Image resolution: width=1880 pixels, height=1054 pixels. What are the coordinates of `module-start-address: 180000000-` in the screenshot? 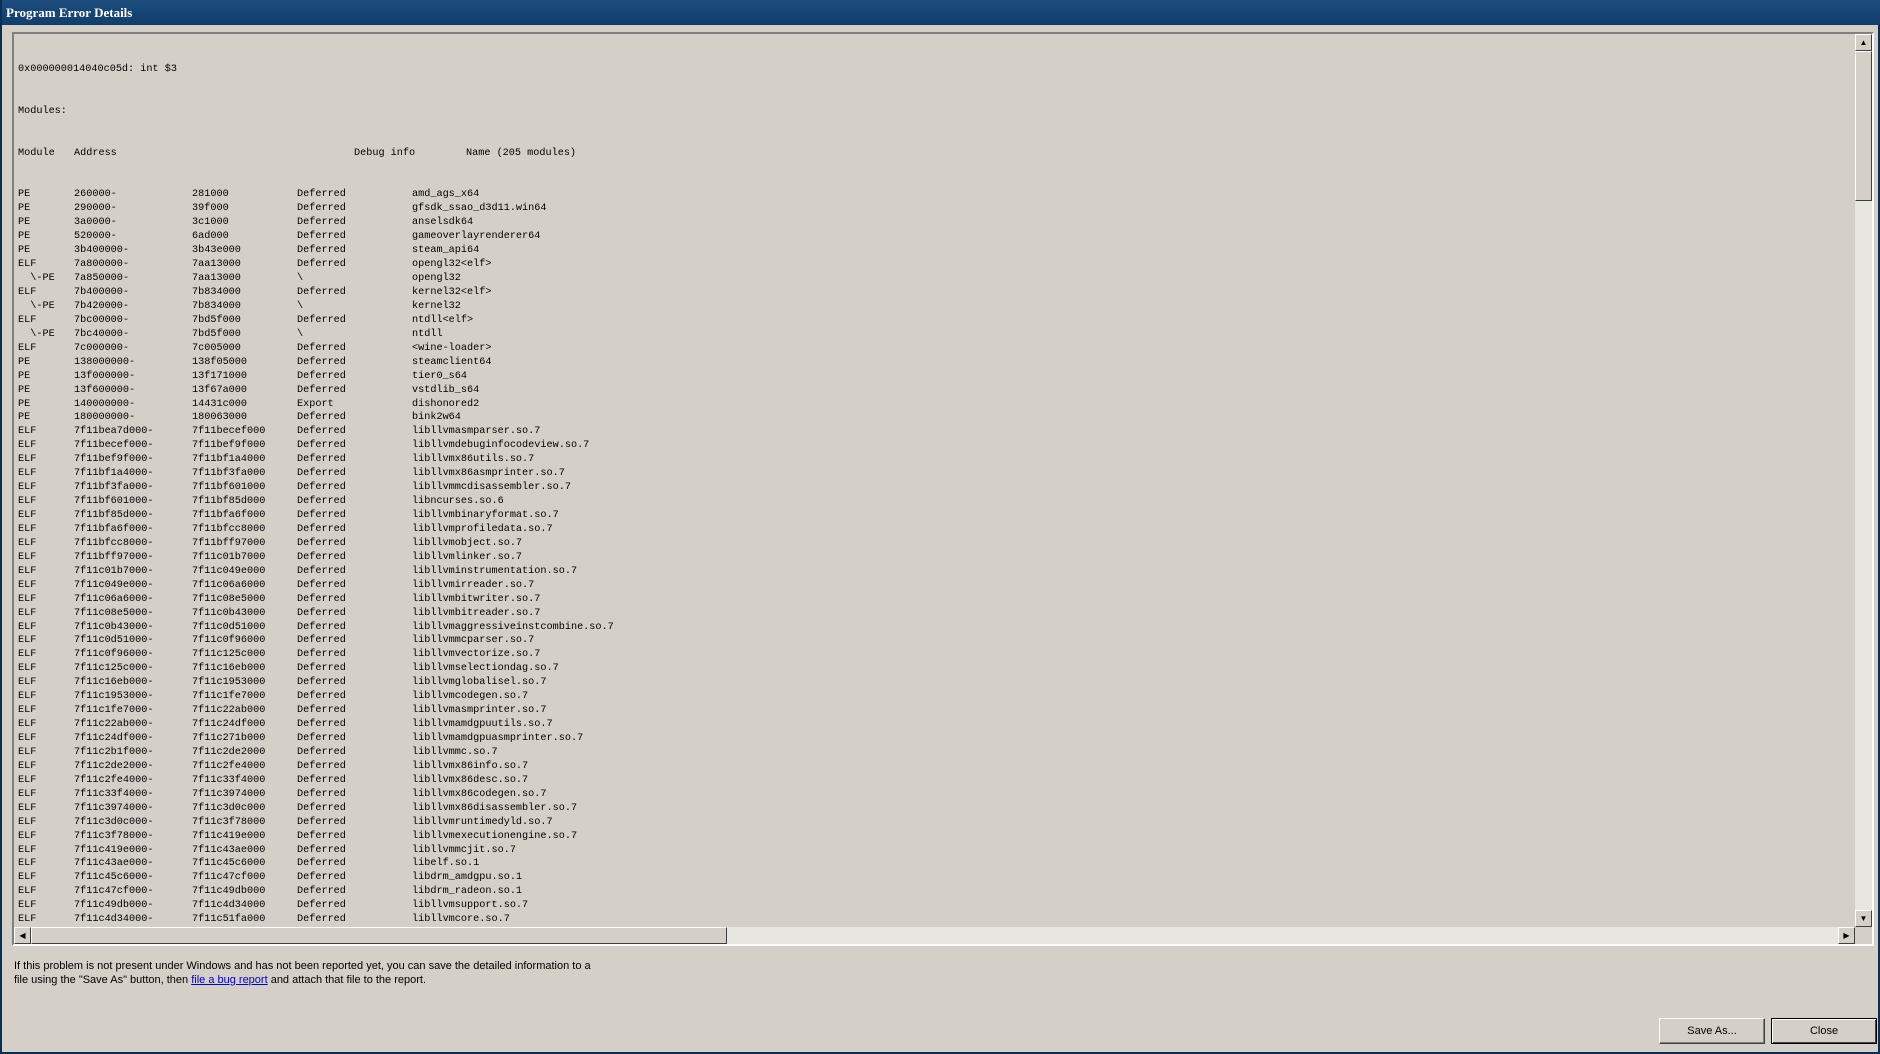 It's located at (105, 418).